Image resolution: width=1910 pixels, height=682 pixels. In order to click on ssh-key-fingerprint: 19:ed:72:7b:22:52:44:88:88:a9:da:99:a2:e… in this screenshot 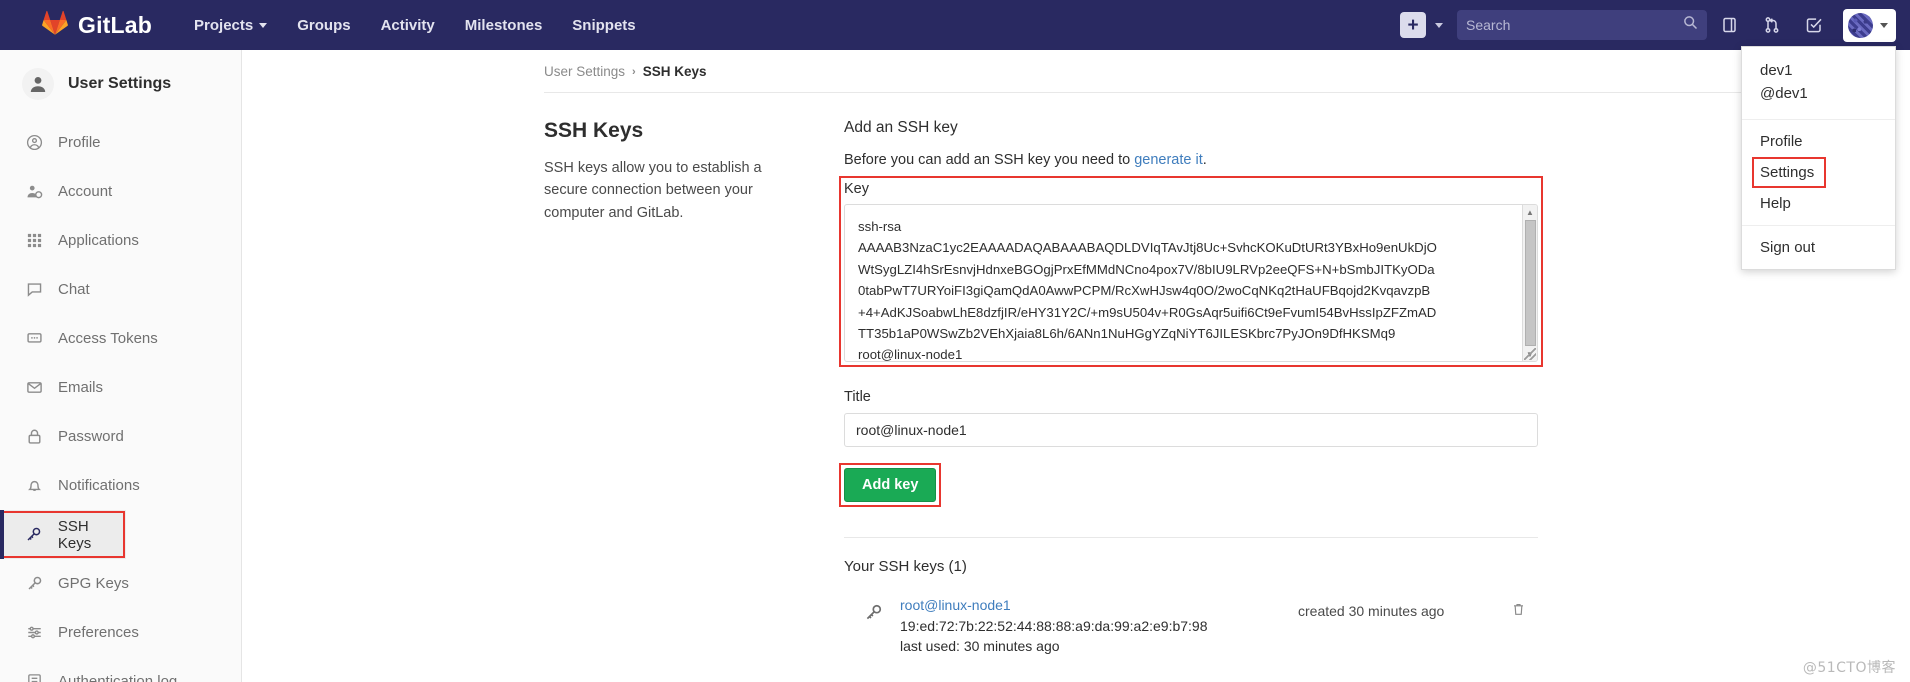, I will do `click(1054, 626)`.